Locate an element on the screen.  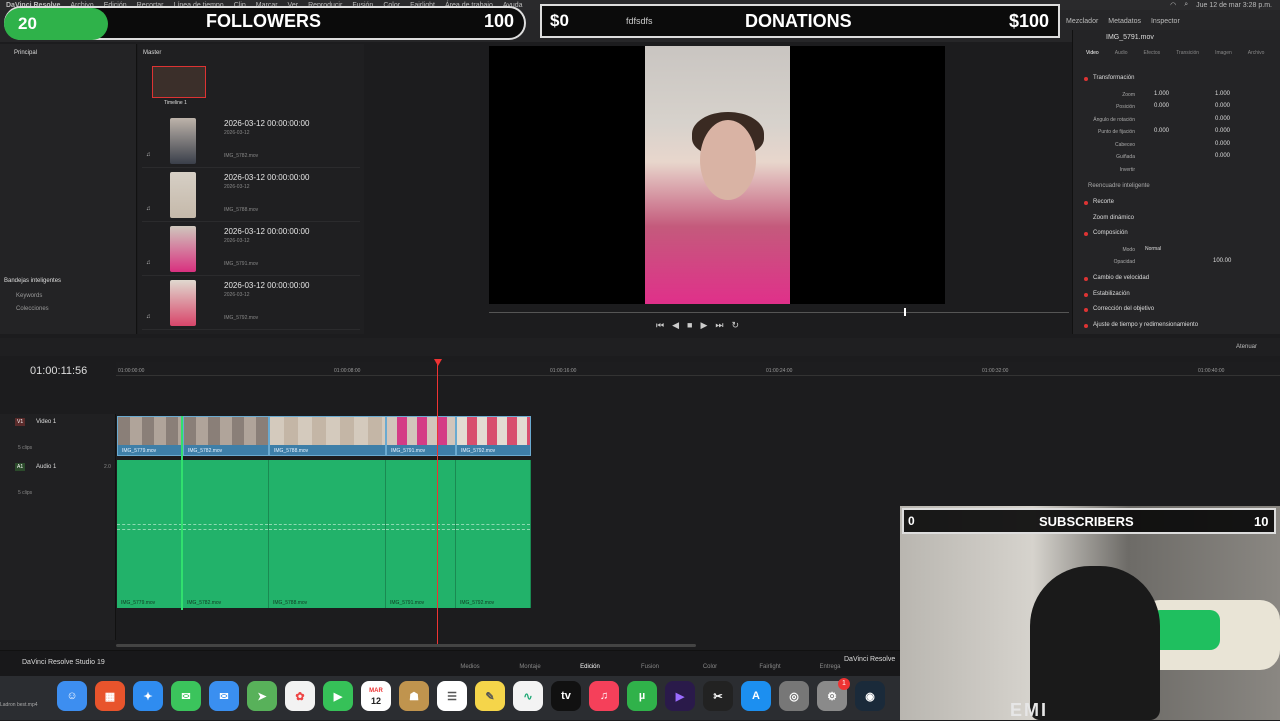
tab-image: Imagen is located at coordinates (1223, 53).